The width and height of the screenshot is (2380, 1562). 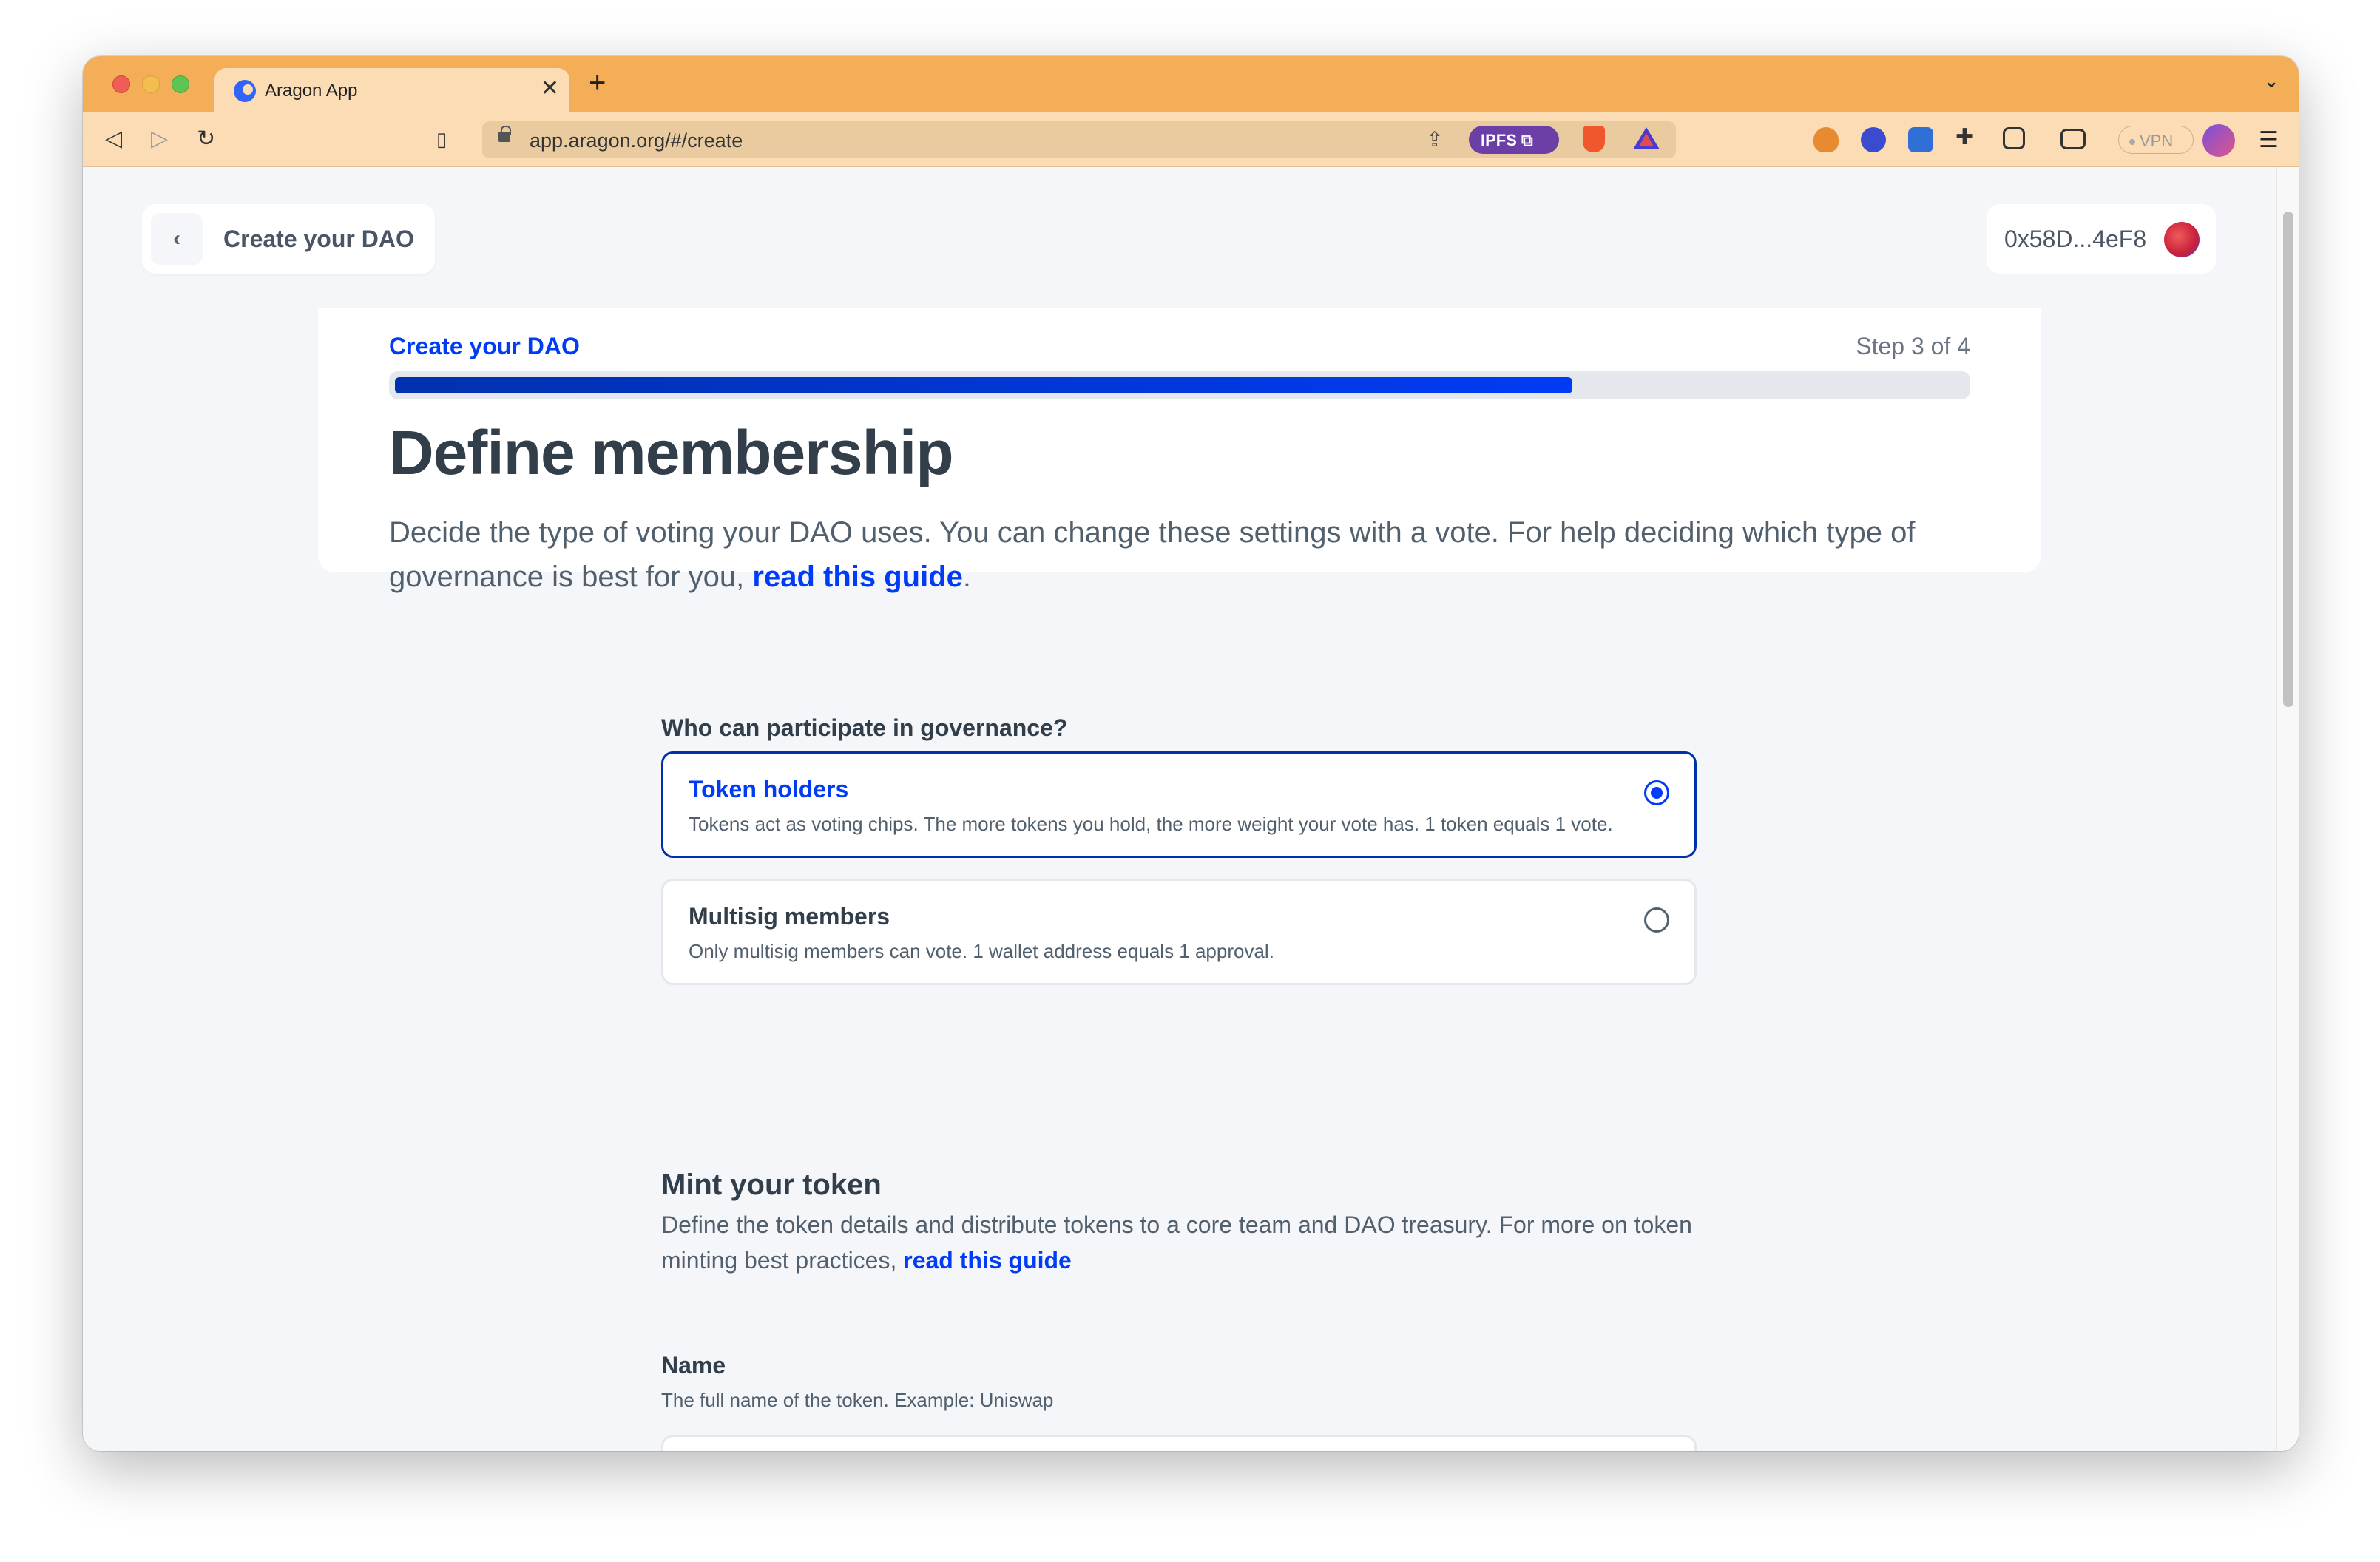 What do you see at coordinates (2287, 809) in the screenshot?
I see `scrollbar` at bounding box center [2287, 809].